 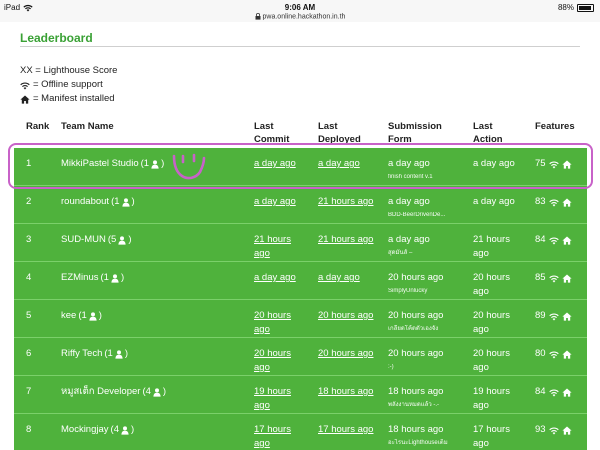 I want to click on last-commit-link: 17 hours ago, so click(x=282, y=436).